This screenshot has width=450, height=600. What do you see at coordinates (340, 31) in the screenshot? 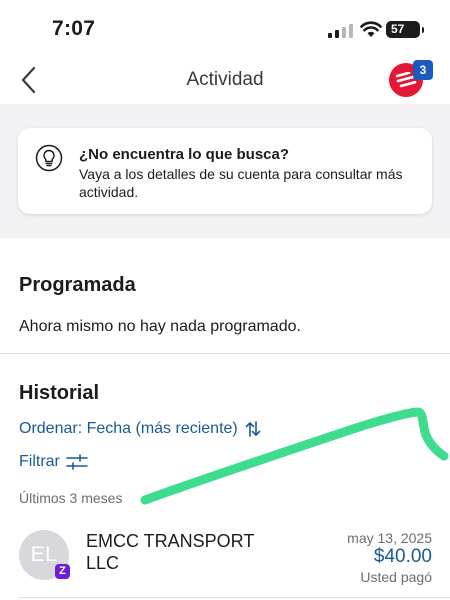
I see `cellular-signal-icon` at bounding box center [340, 31].